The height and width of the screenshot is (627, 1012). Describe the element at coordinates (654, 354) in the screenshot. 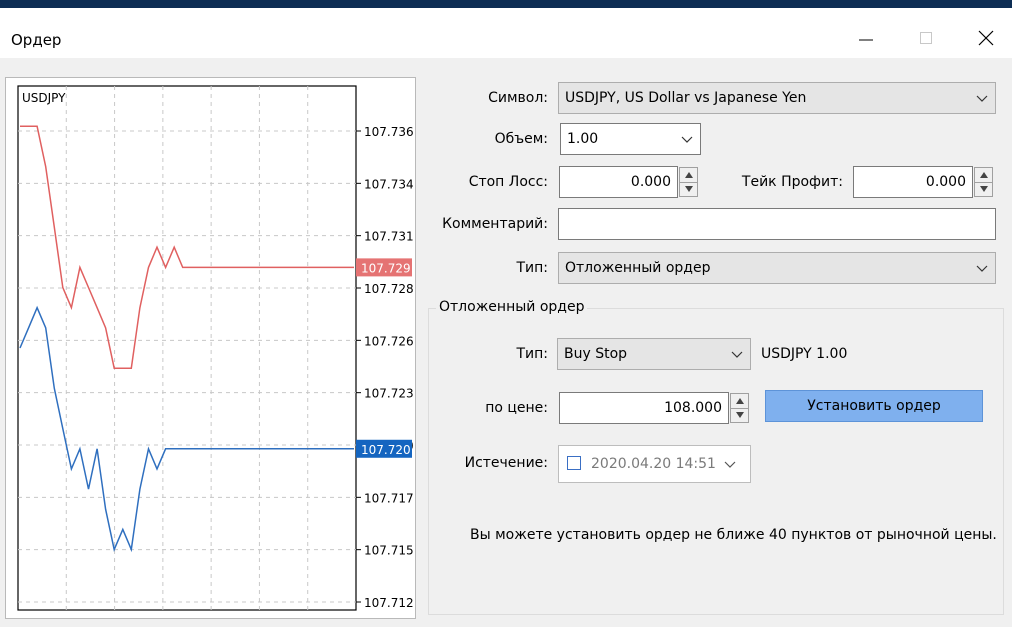

I see `pending-type-select: Buy Stop` at that location.